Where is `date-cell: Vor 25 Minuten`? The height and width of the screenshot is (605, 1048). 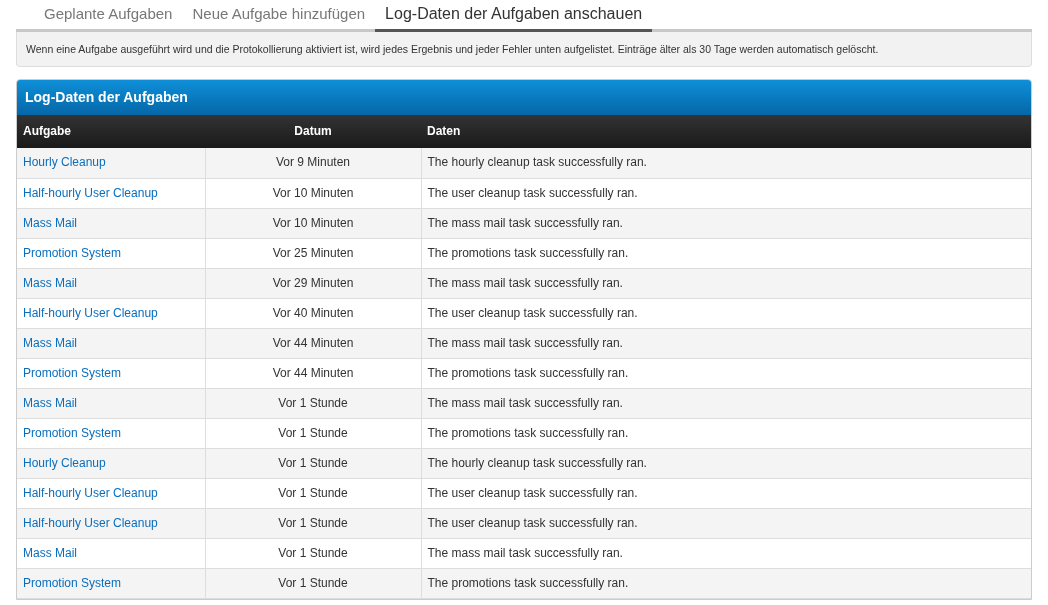
date-cell: Vor 25 Minuten is located at coordinates (313, 253).